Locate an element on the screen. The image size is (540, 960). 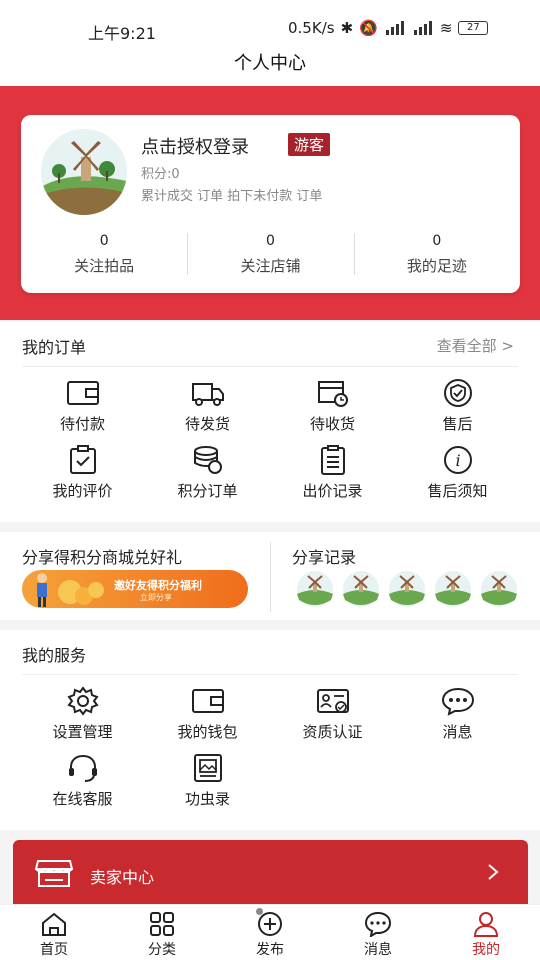
tab-label: 分类 is located at coordinates (162, 950).